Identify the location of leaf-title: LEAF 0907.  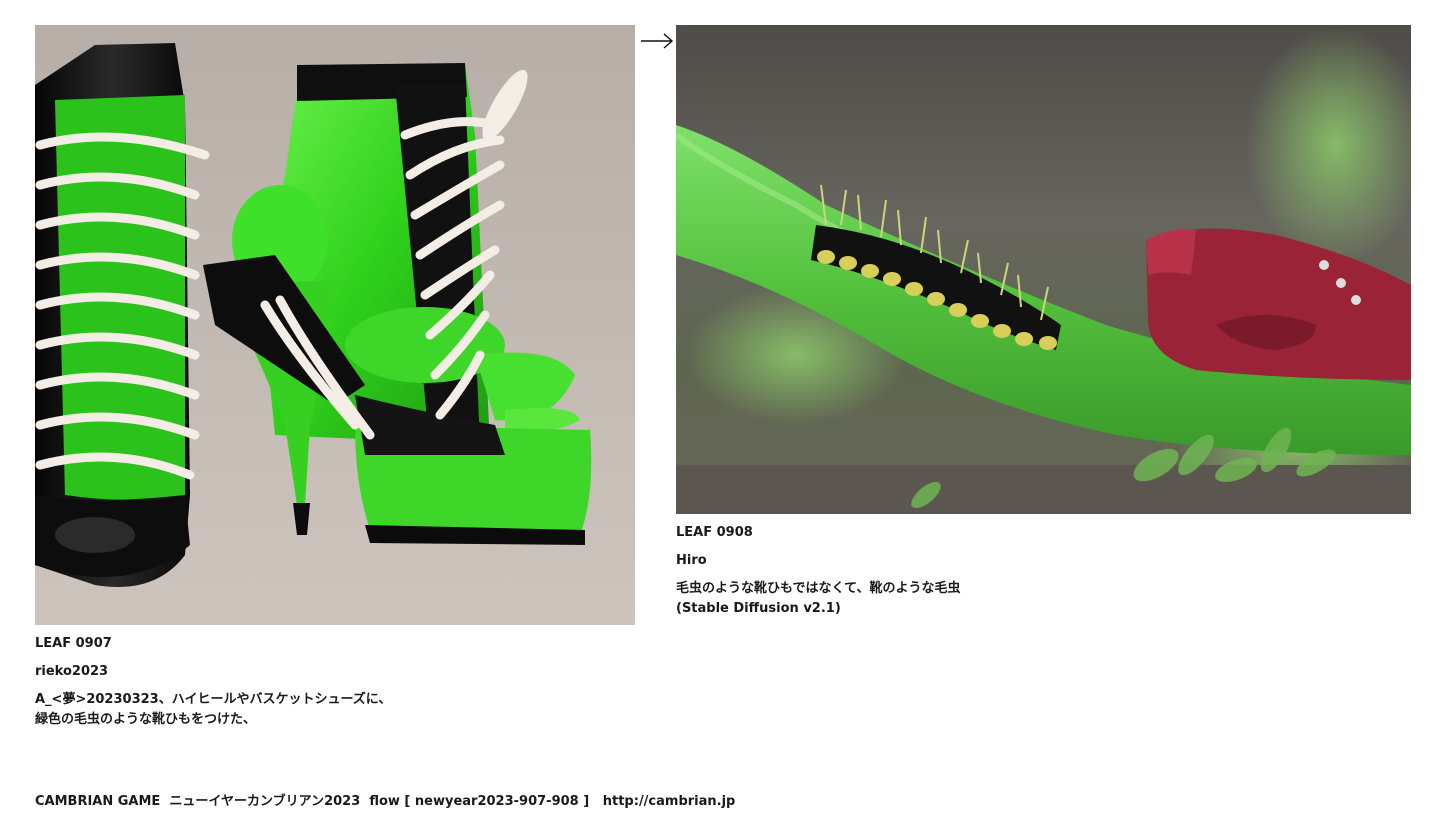
(213, 644).